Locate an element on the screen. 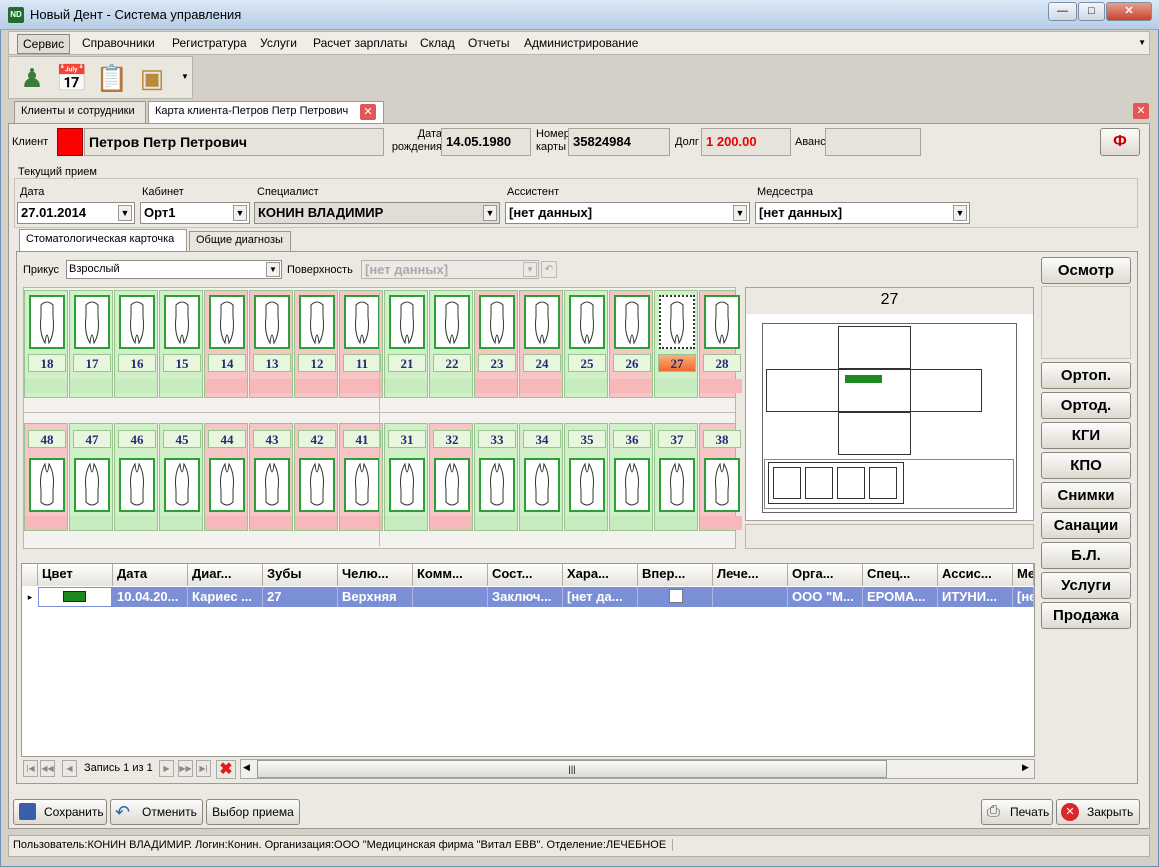  sanation-button: Санации is located at coordinates (1086, 525).